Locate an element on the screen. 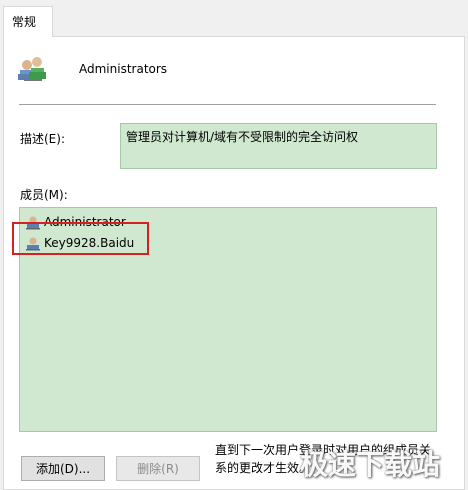 The image size is (468, 490). tab-strip: 常规 is located at coordinates (234, 18).